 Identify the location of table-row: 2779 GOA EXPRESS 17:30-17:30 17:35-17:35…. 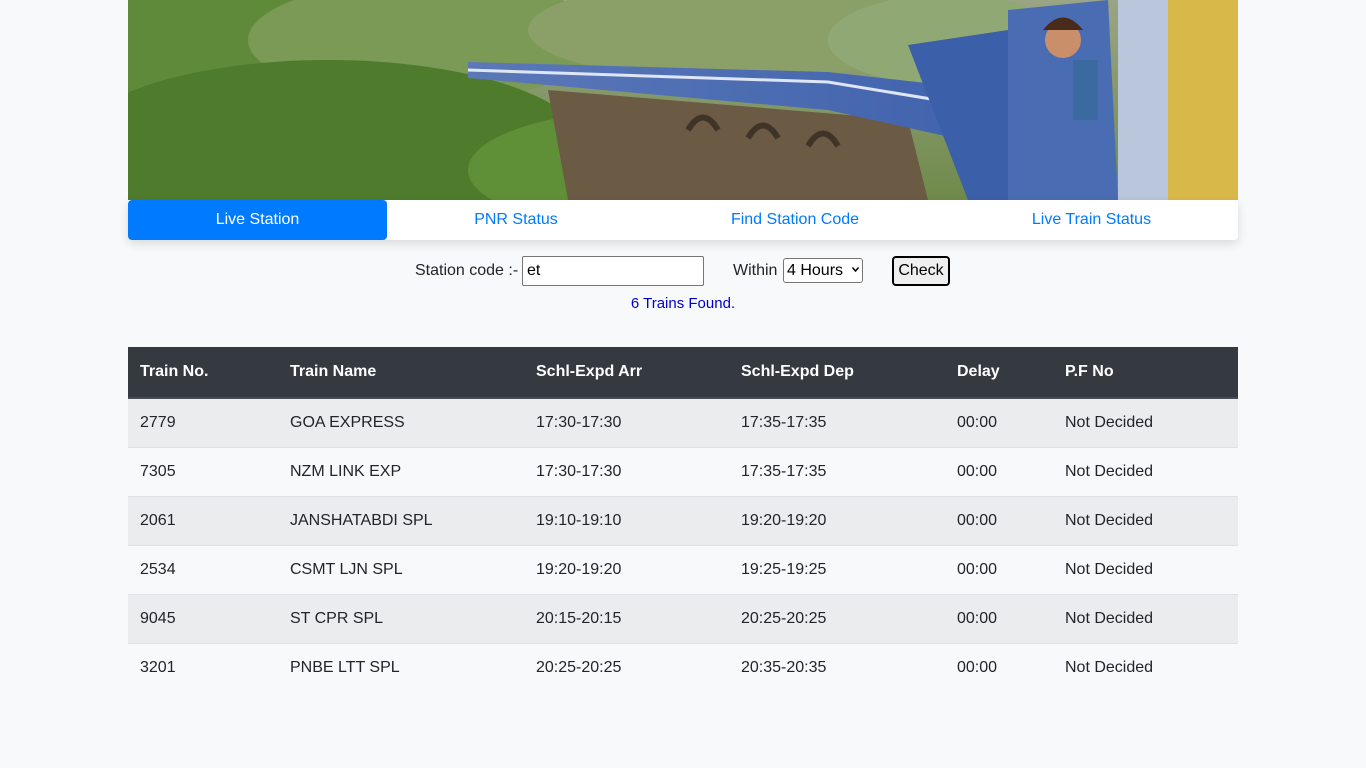
(683, 422).